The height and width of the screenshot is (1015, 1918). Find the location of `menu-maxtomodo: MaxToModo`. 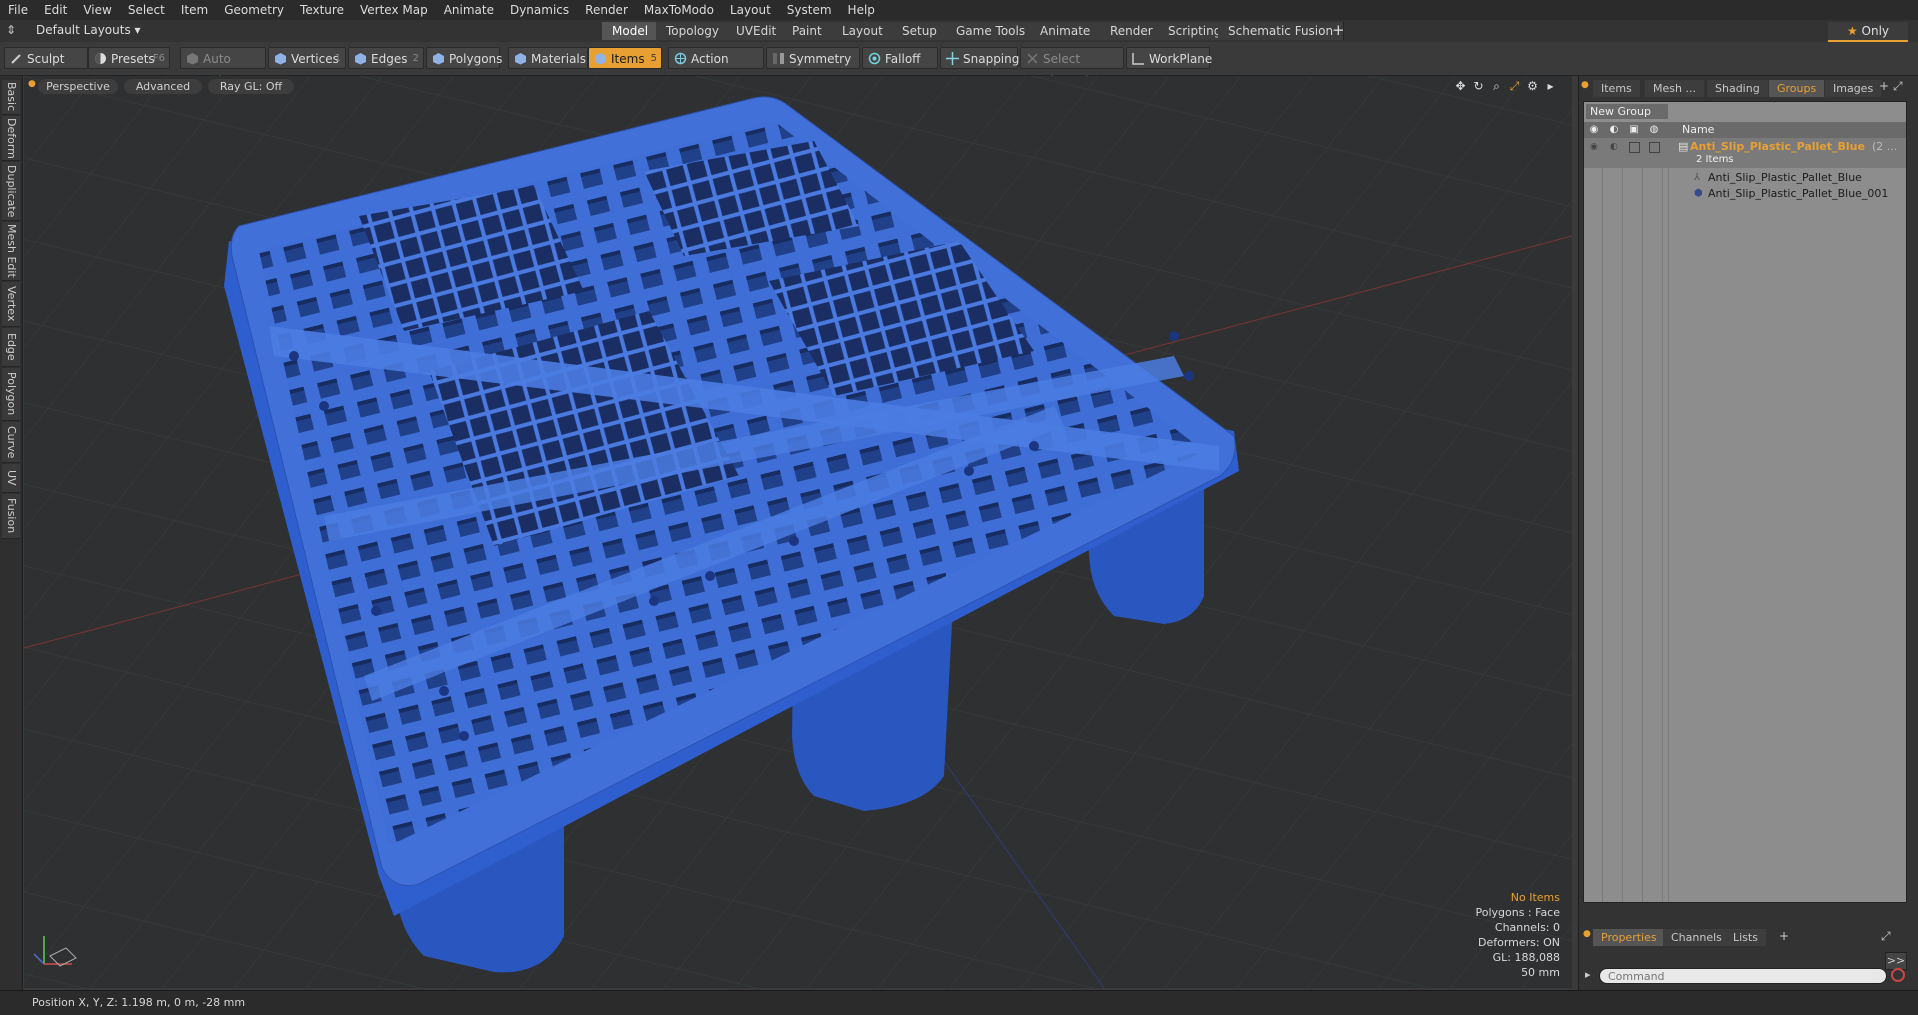

menu-maxtomodo: MaxToModo is located at coordinates (679, 10).